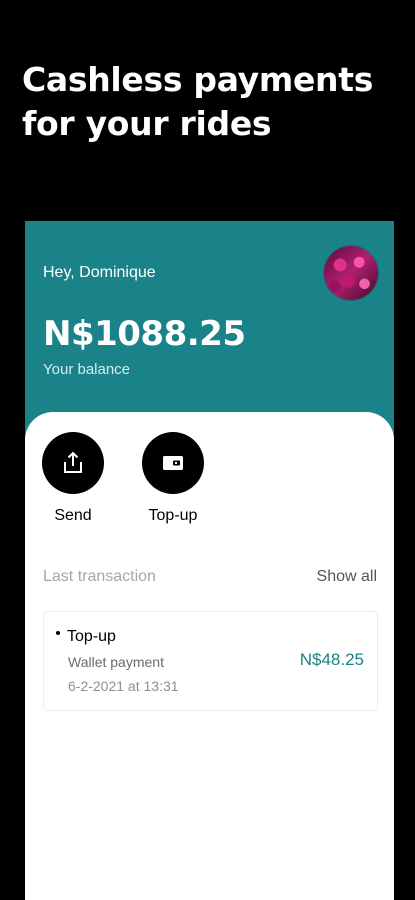 The image size is (415, 900). Describe the element at coordinates (212, 102) in the screenshot. I see `promo-headline: Cashless payments for your rides` at that location.